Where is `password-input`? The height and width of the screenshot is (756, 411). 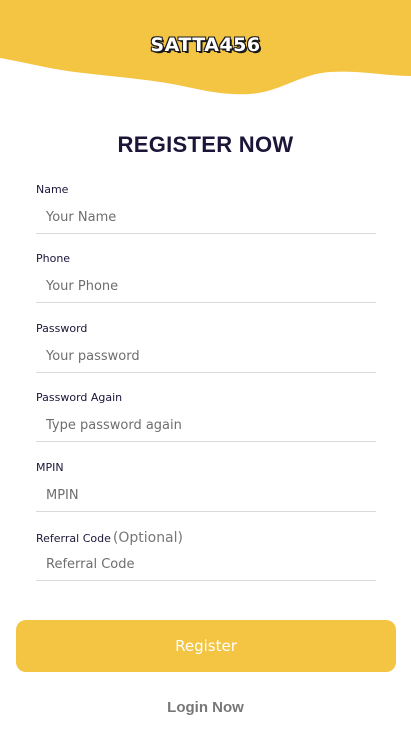 password-input is located at coordinates (206, 356).